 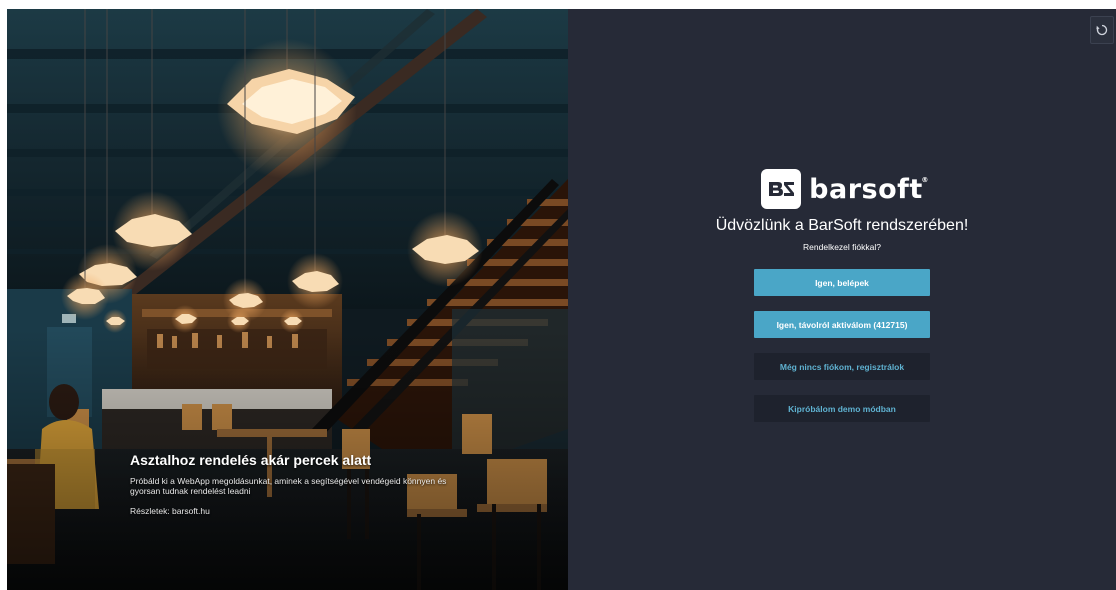 I want to click on demo-button: Kipróbálom demo módban, so click(x=842, y=408).